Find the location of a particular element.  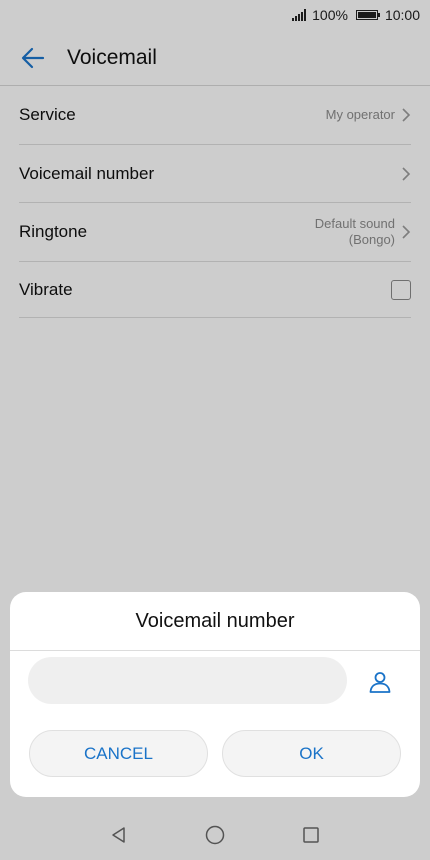

dialog-title: Voicemail number is located at coordinates (215, 621).